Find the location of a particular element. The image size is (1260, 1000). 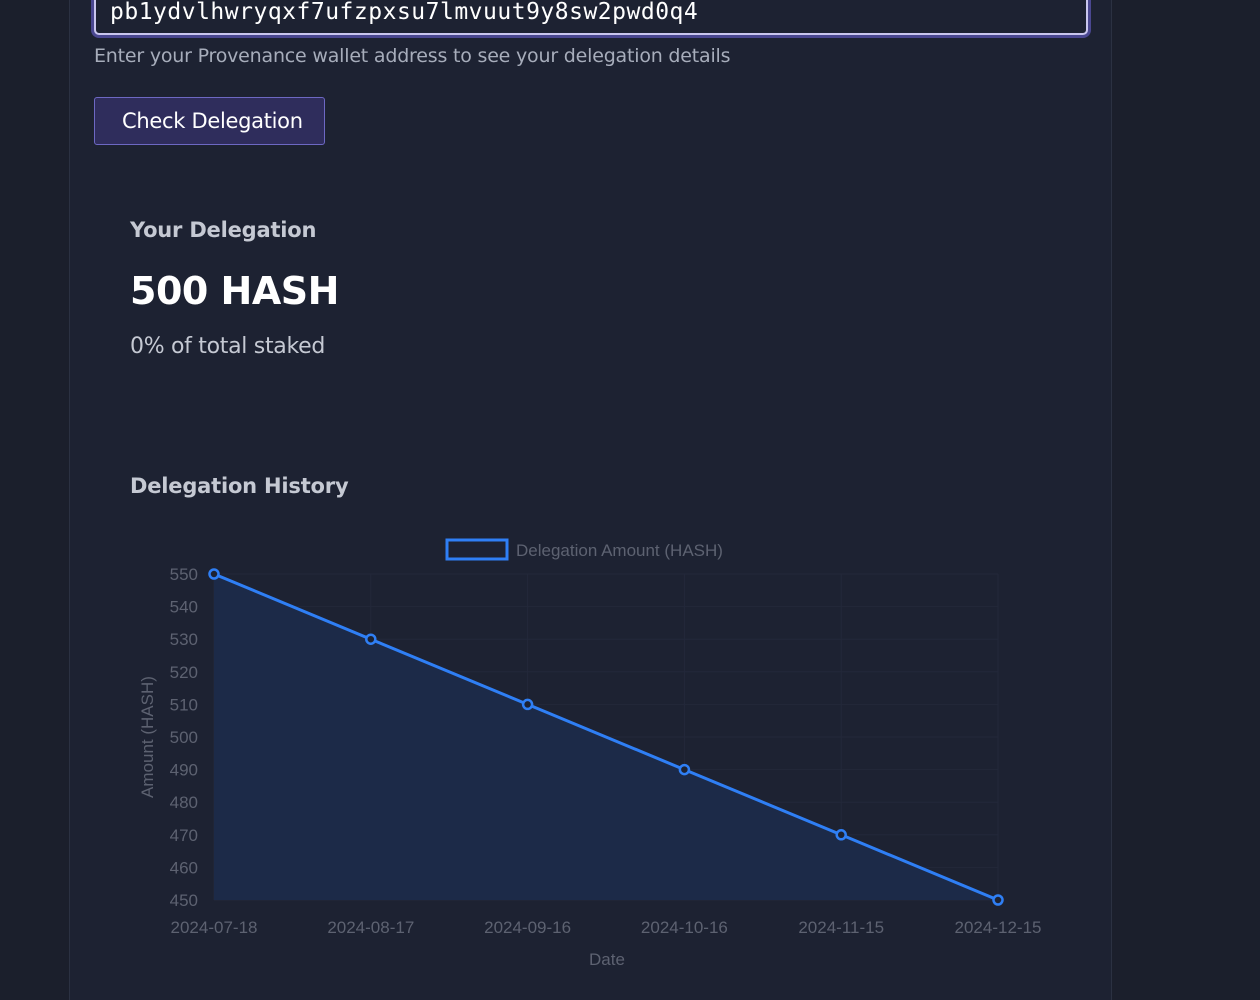

y-tick-label: 520 is located at coordinates (184, 672).